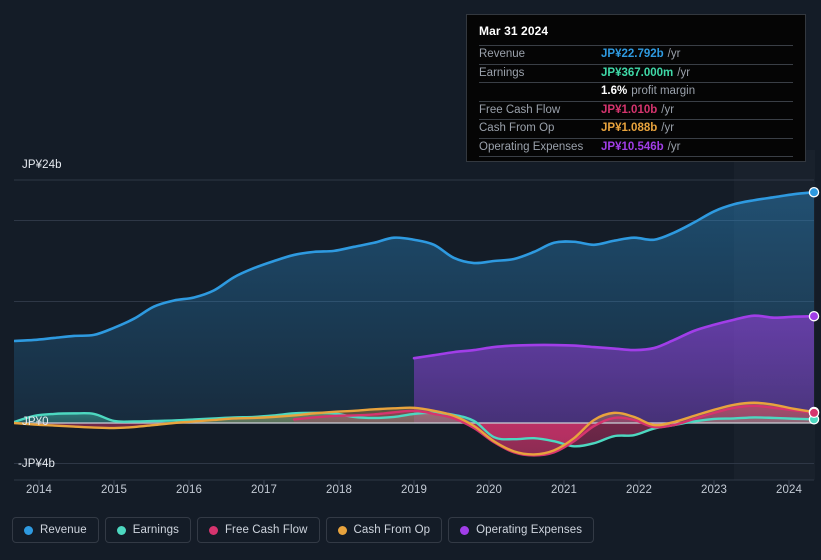  What do you see at coordinates (564, 490) in the screenshot?
I see `x-axis-tick-2021: 2021` at bounding box center [564, 490].